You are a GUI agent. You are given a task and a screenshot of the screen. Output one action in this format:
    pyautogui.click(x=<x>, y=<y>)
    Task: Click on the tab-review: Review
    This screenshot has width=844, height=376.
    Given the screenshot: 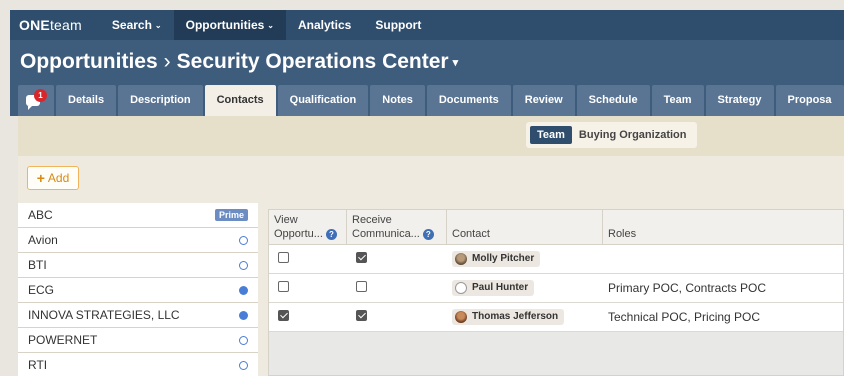 What is the action you would take?
    pyautogui.click(x=543, y=100)
    